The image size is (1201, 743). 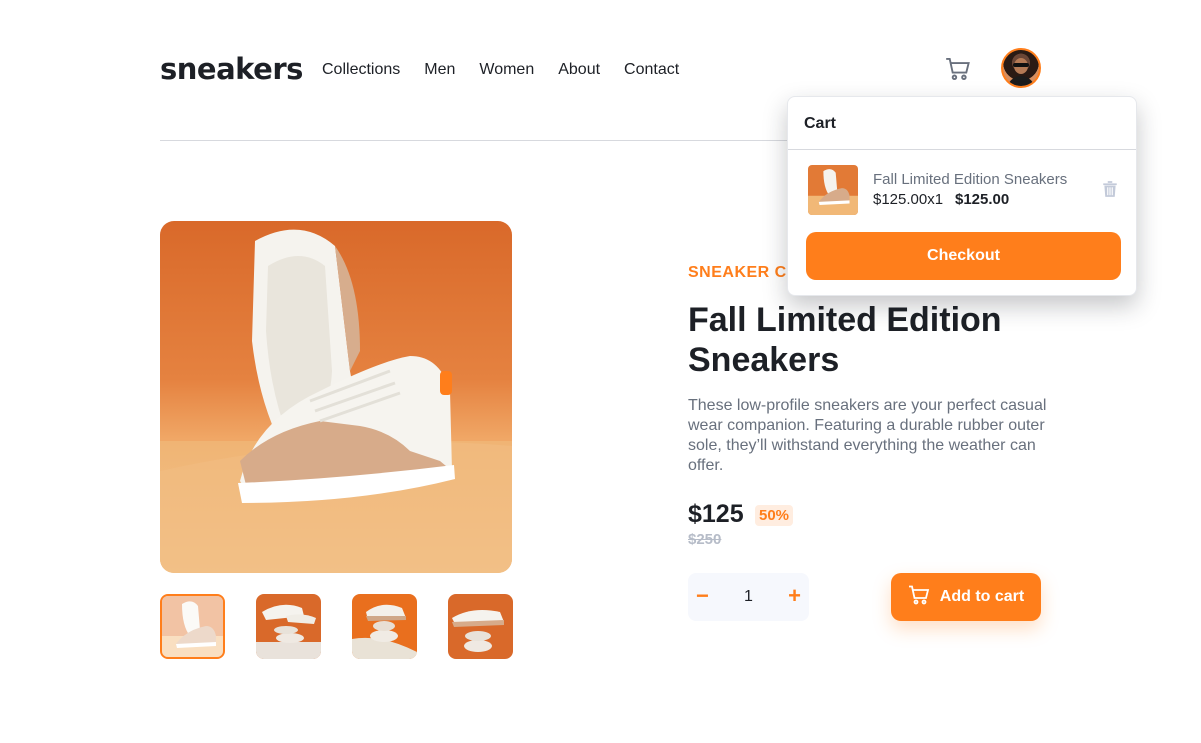 I want to click on nav-link-about: About, so click(x=579, y=70).